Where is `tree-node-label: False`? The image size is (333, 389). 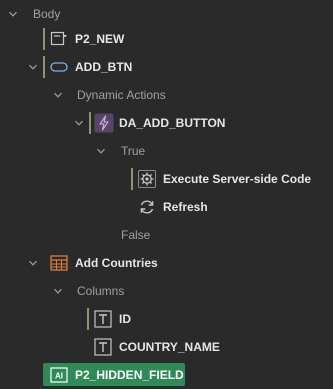
tree-node-label: False is located at coordinates (136, 235).